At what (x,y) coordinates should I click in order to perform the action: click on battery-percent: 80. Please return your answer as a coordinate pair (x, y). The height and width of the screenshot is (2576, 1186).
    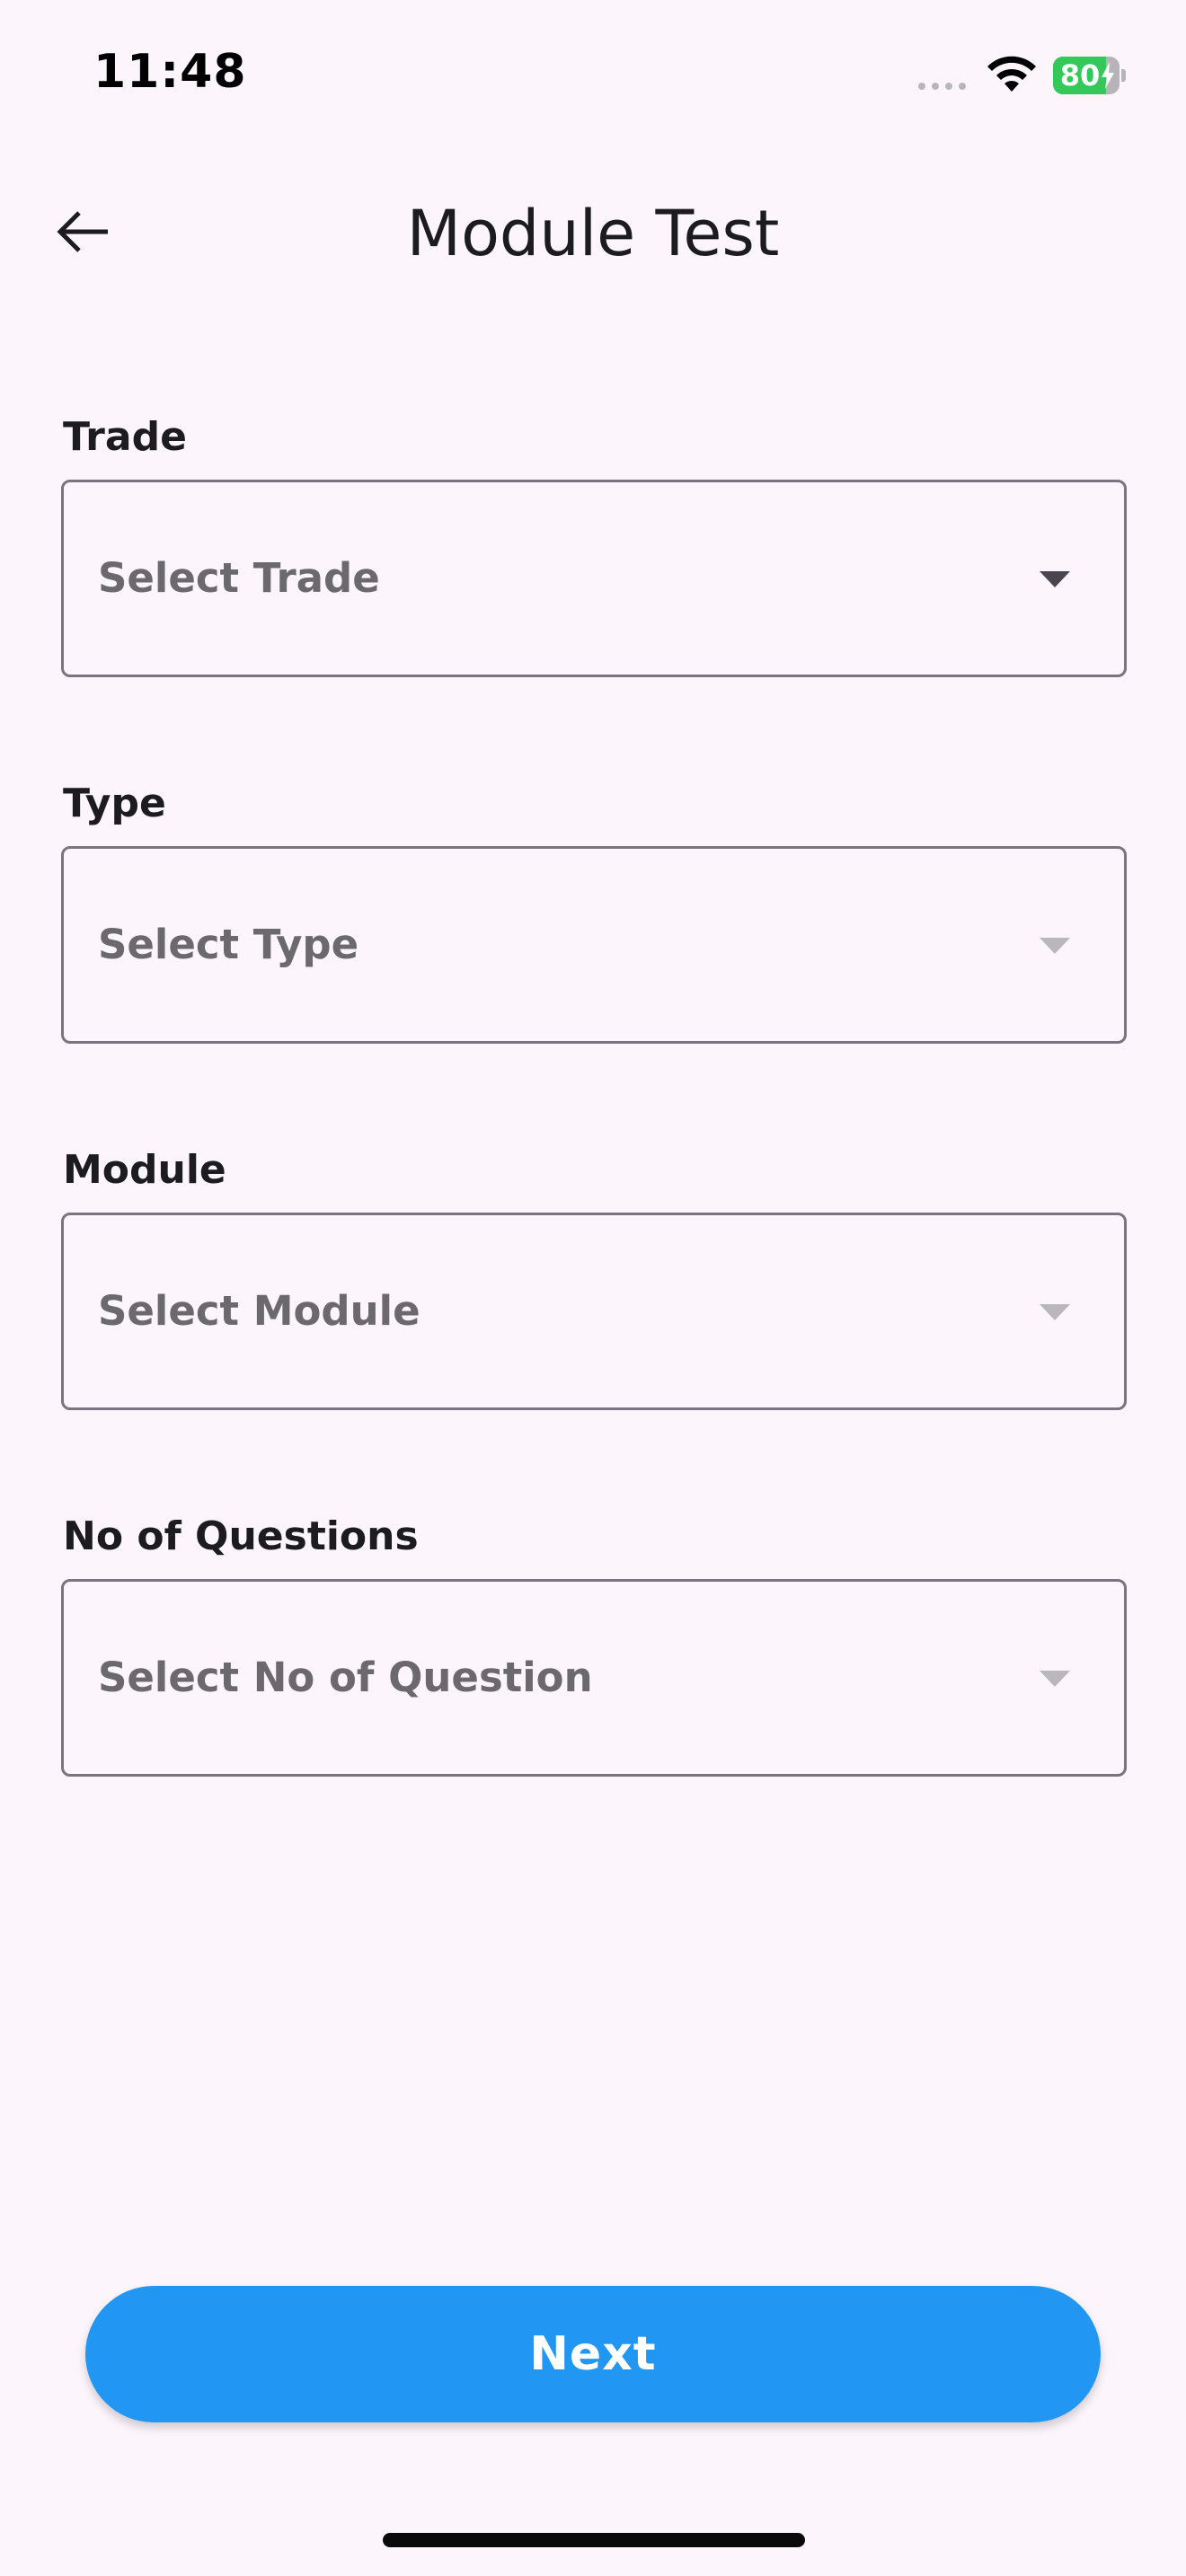
    Looking at the image, I should click on (1080, 75).